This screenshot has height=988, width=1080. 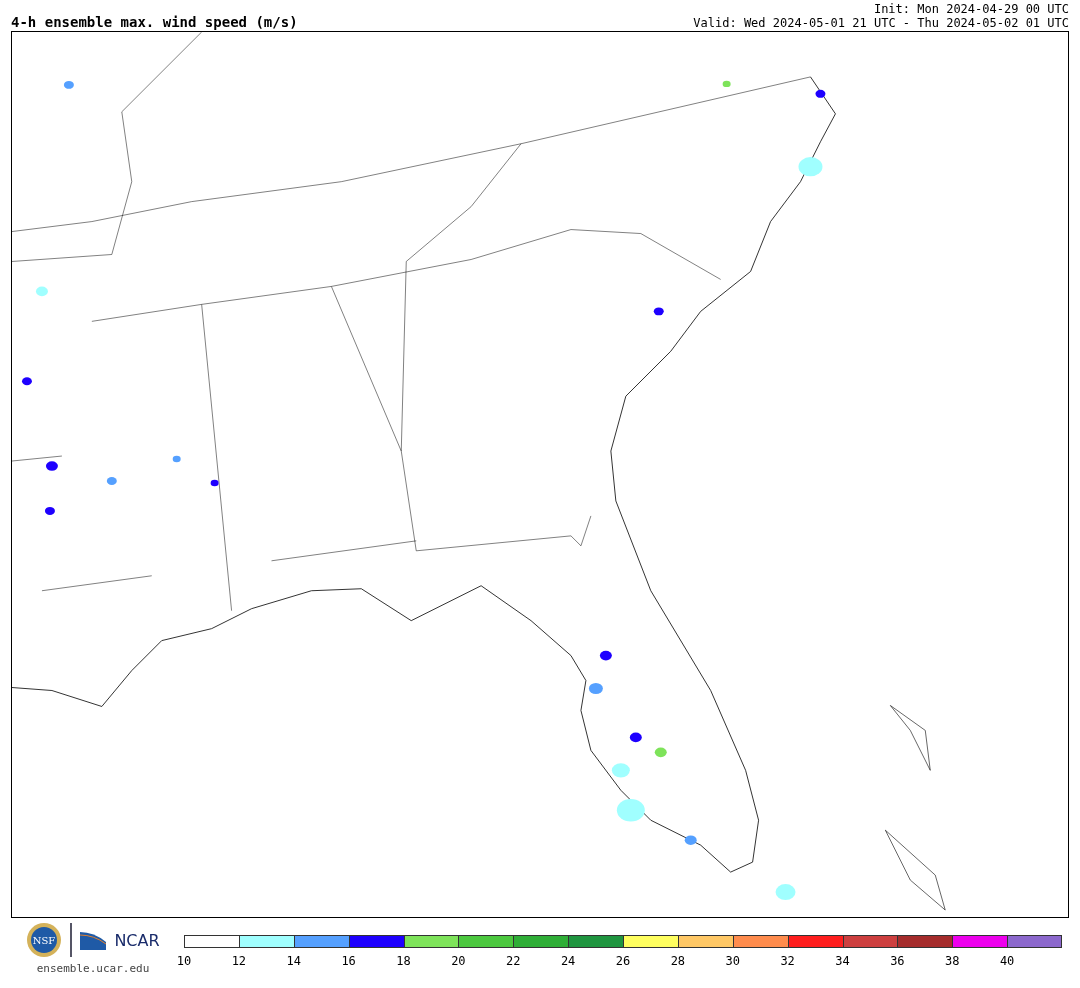 I want to click on colorbar-label: 18, so click(x=403, y=961).